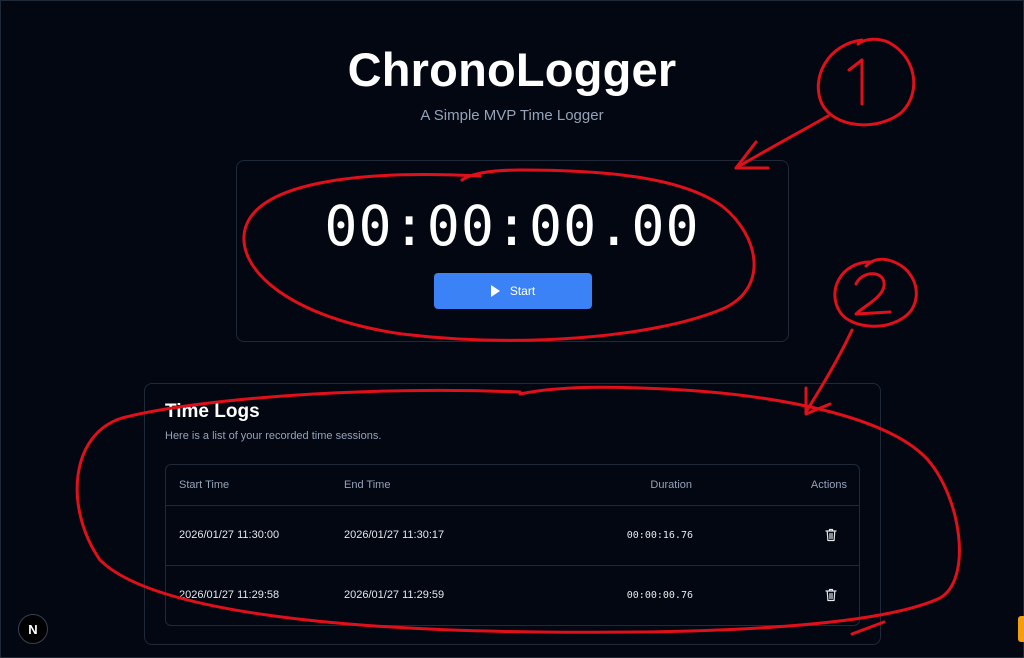  Describe the element at coordinates (522, 291) in the screenshot. I see `start-button-label: Start` at that location.